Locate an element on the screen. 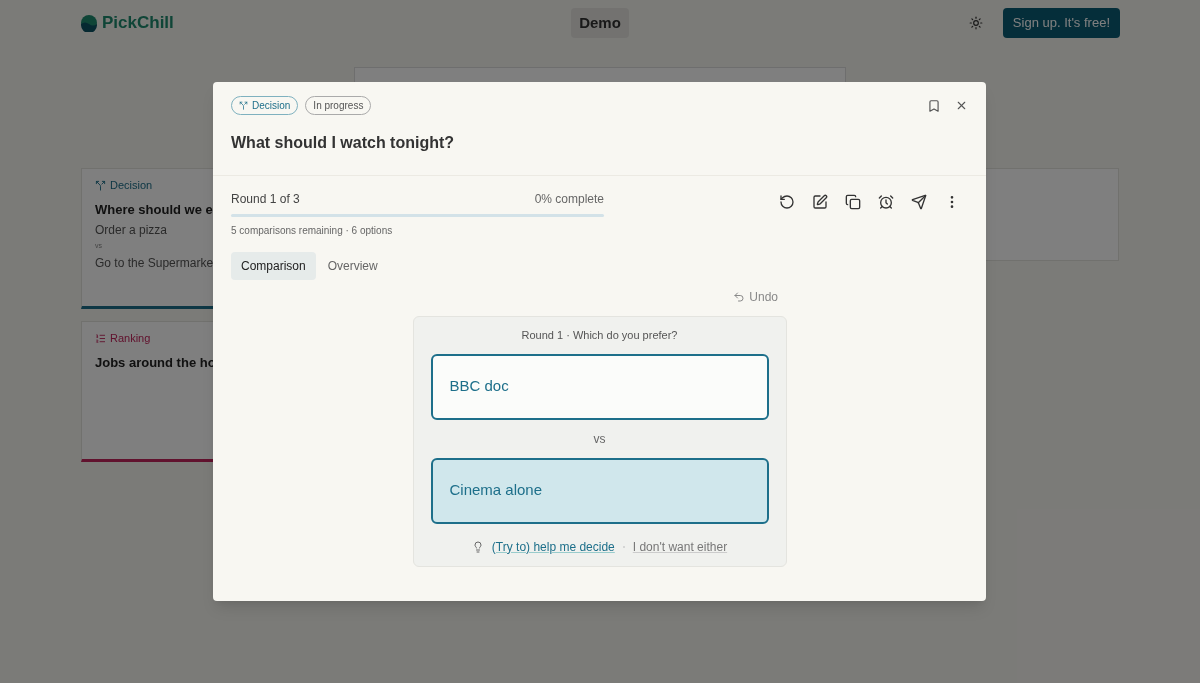 The image size is (1200, 683). card-tag: Ranking is located at coordinates (130, 338).